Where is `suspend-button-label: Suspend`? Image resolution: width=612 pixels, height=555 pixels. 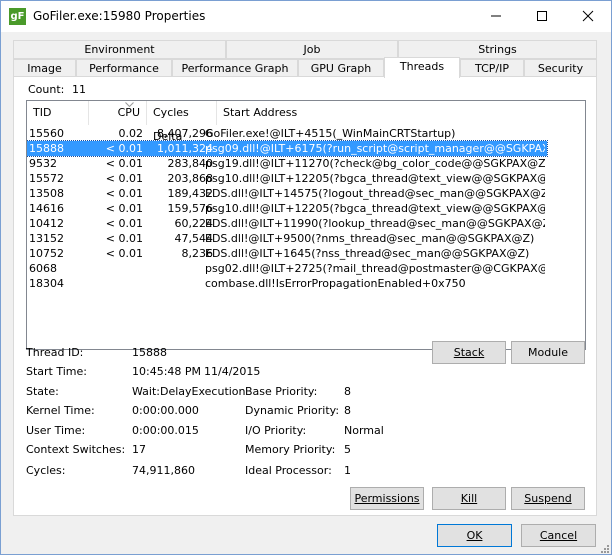
suspend-button-label: Suspend is located at coordinates (548, 498).